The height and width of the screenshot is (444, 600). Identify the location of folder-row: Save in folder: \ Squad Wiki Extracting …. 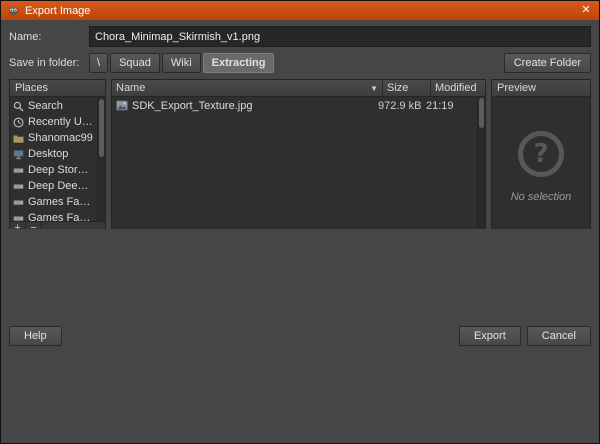
(300, 63).